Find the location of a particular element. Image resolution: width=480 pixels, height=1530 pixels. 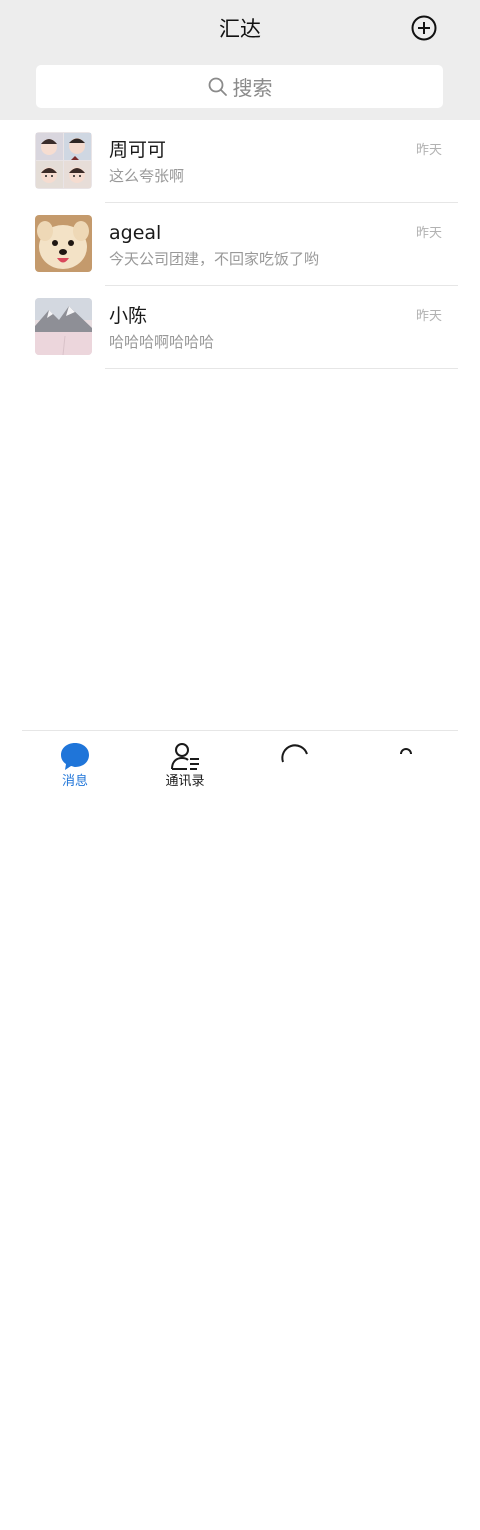

person-icon is located at coordinates (406, 751).